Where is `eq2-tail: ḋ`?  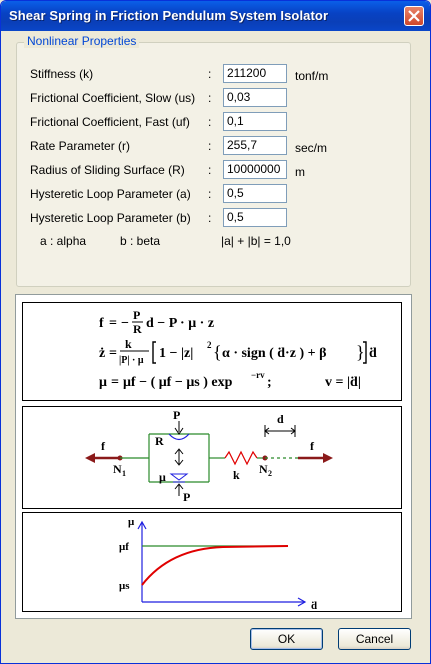 eq2-tail: ḋ is located at coordinates (373, 353).